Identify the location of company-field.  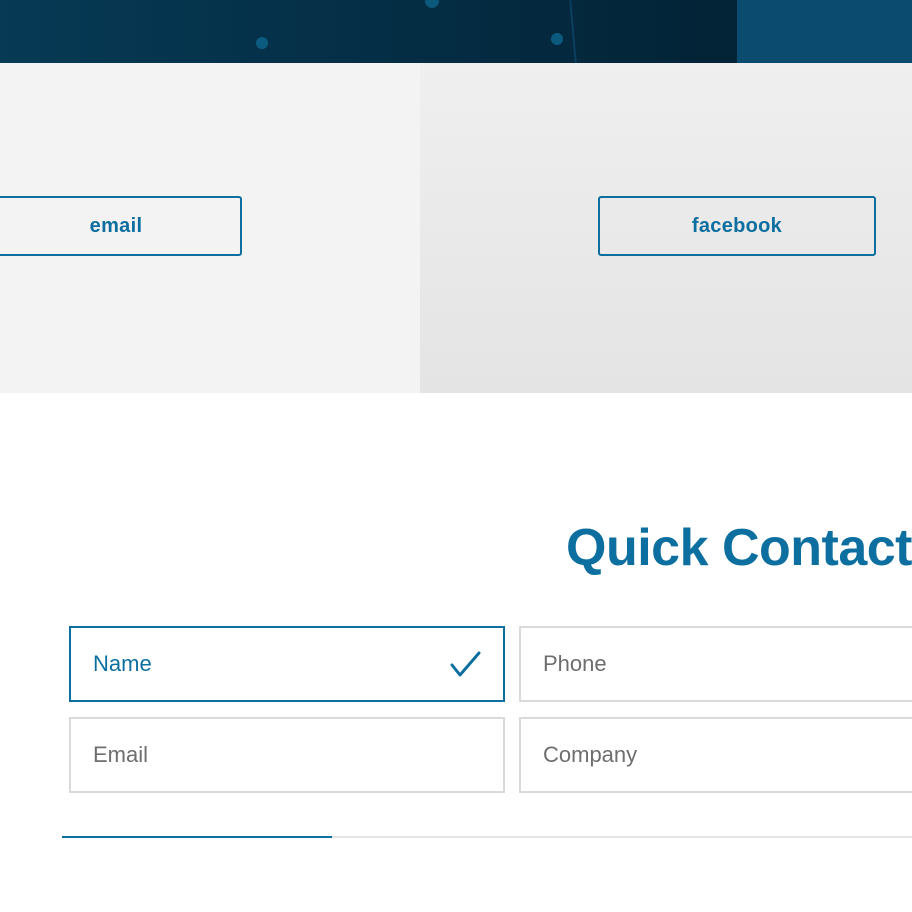
(715, 755).